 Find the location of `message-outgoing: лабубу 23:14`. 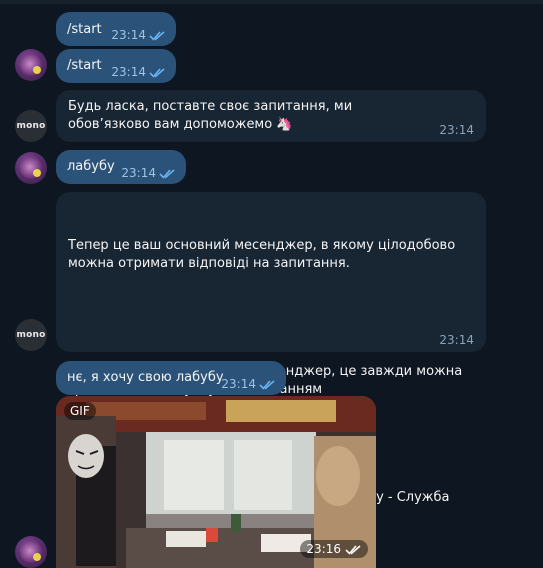

message-outgoing: лабубу 23:14 is located at coordinates (121, 167).